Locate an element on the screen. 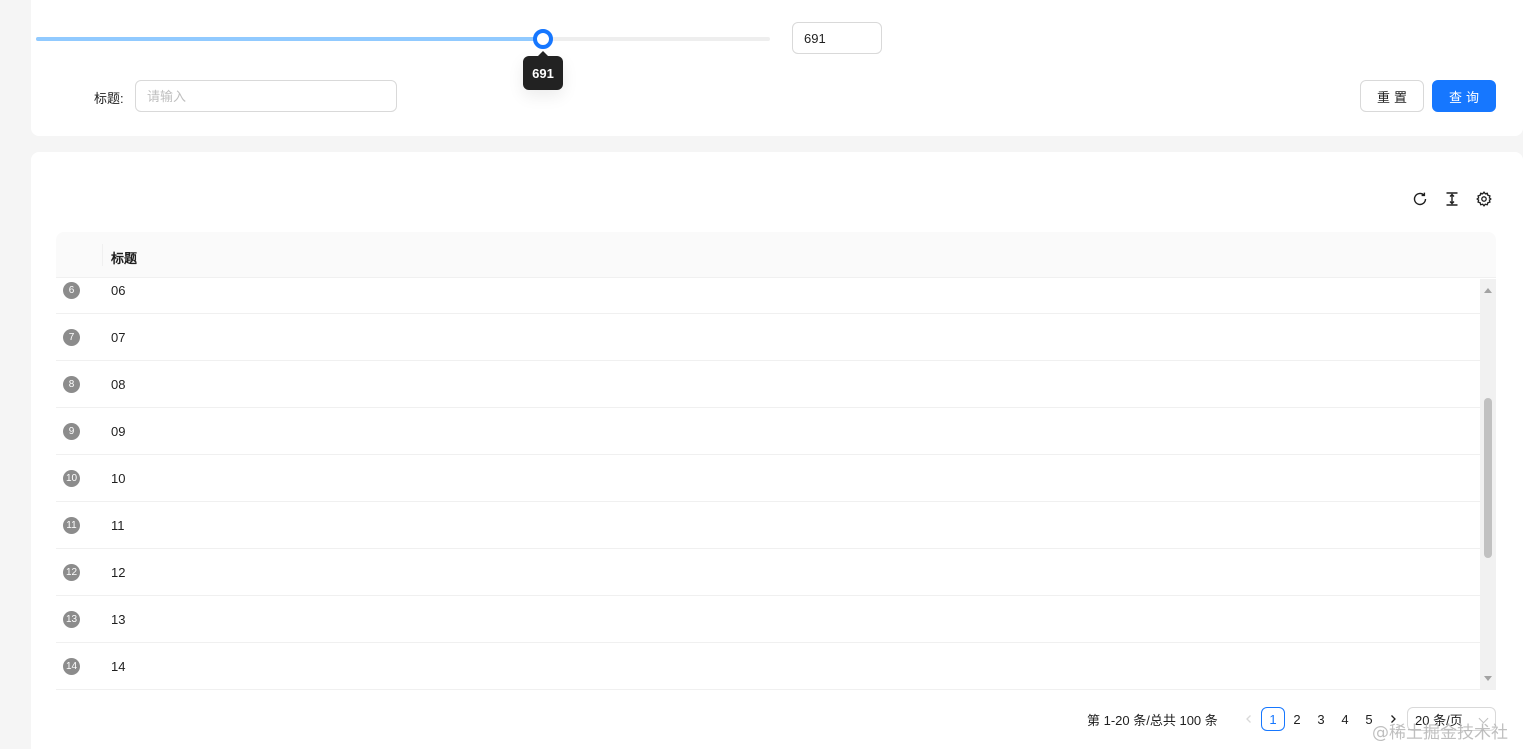 This screenshot has width=1523, height=749. scroll-up-icon is located at coordinates (1488, 290).